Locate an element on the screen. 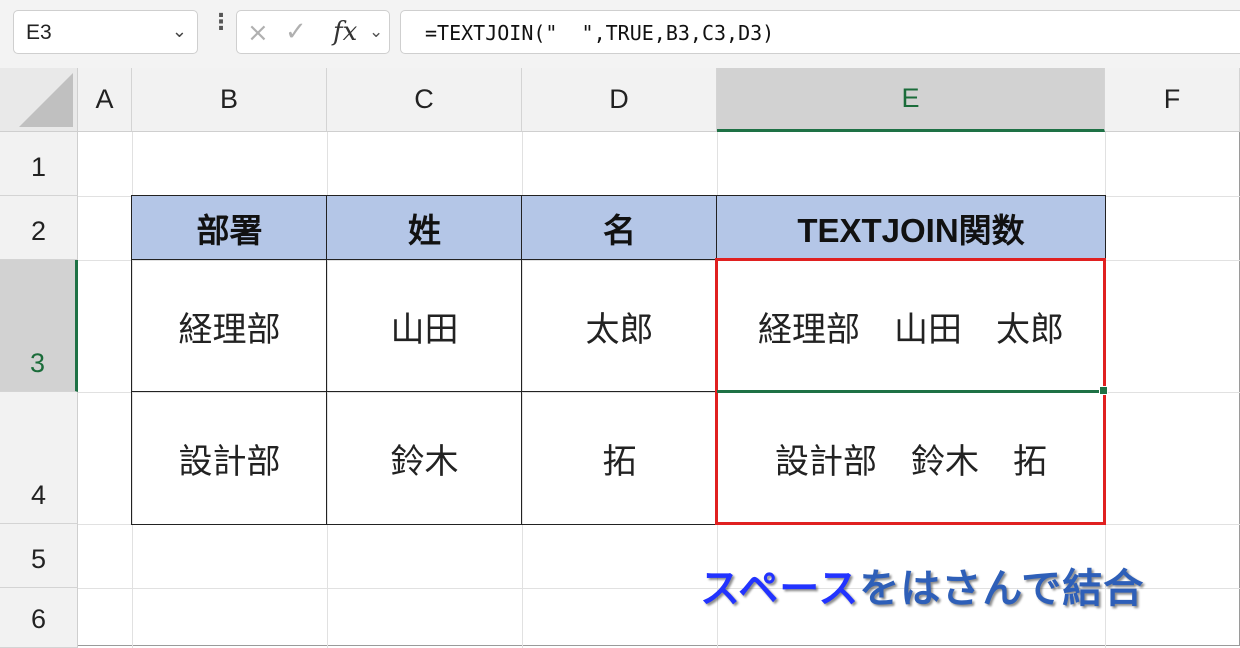 The height and width of the screenshot is (648, 1240). name-box: E3 ⌄ is located at coordinates (105, 32).